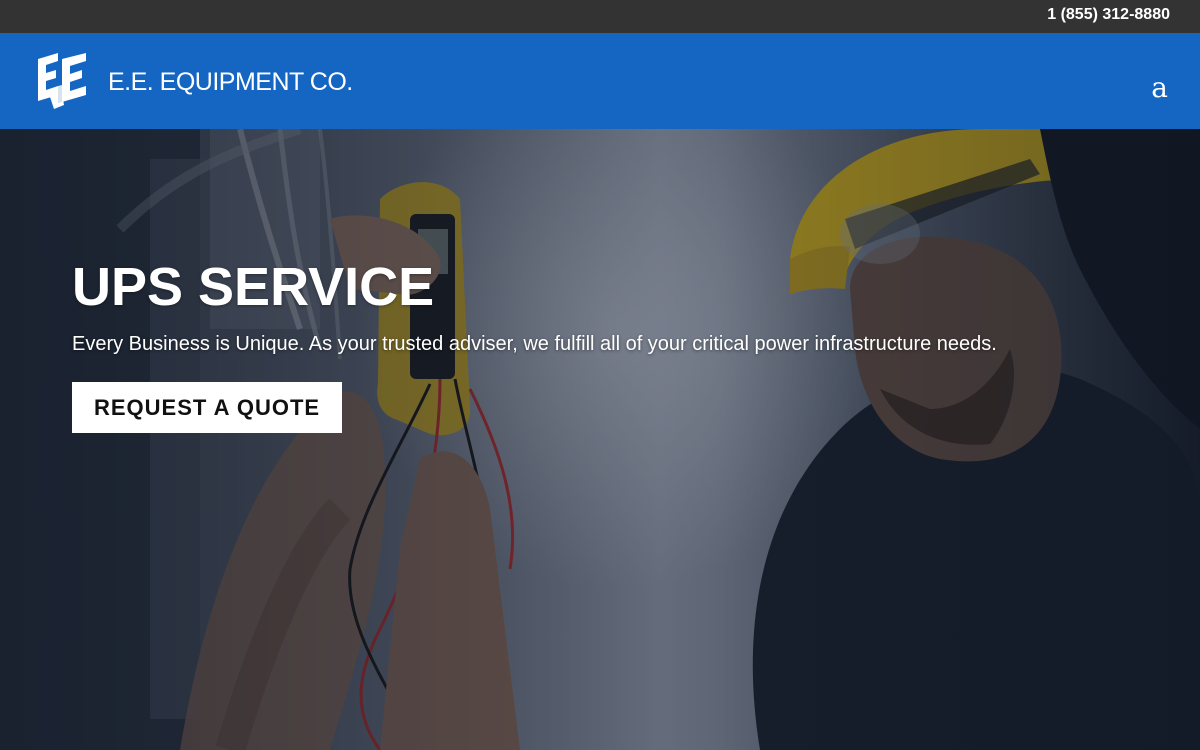  I want to click on logo-link: E.E. EQUIPMENT CO., so click(194, 82).